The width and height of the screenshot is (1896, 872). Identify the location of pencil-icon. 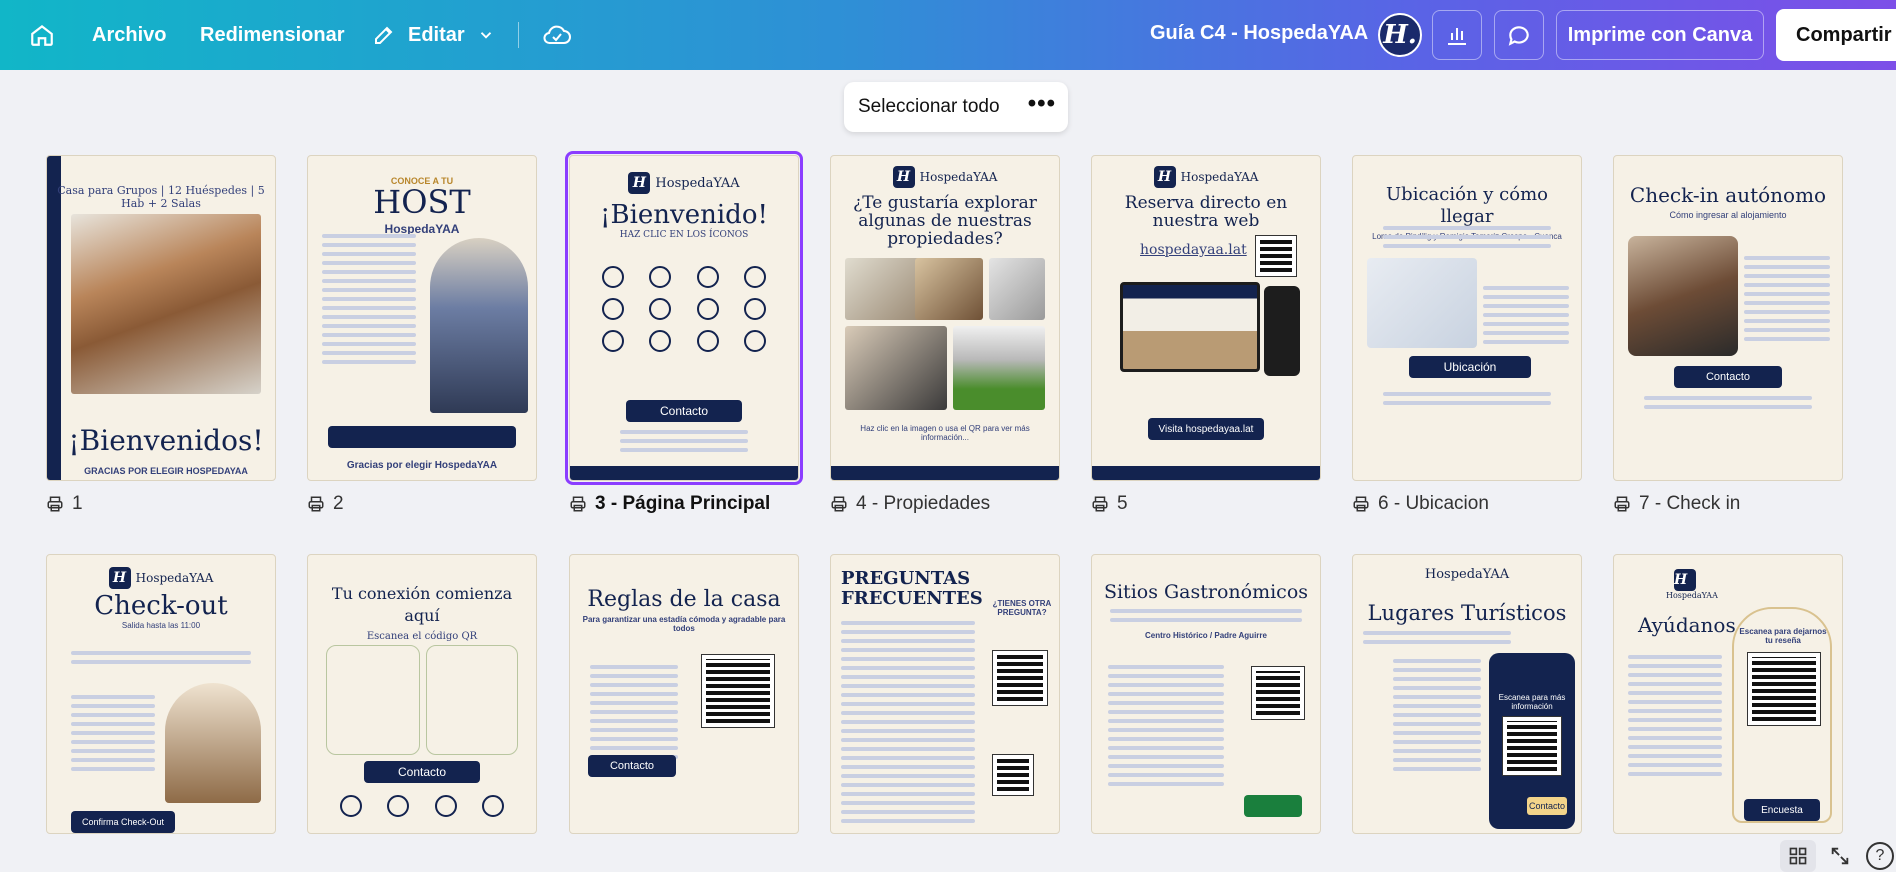
(384, 35).